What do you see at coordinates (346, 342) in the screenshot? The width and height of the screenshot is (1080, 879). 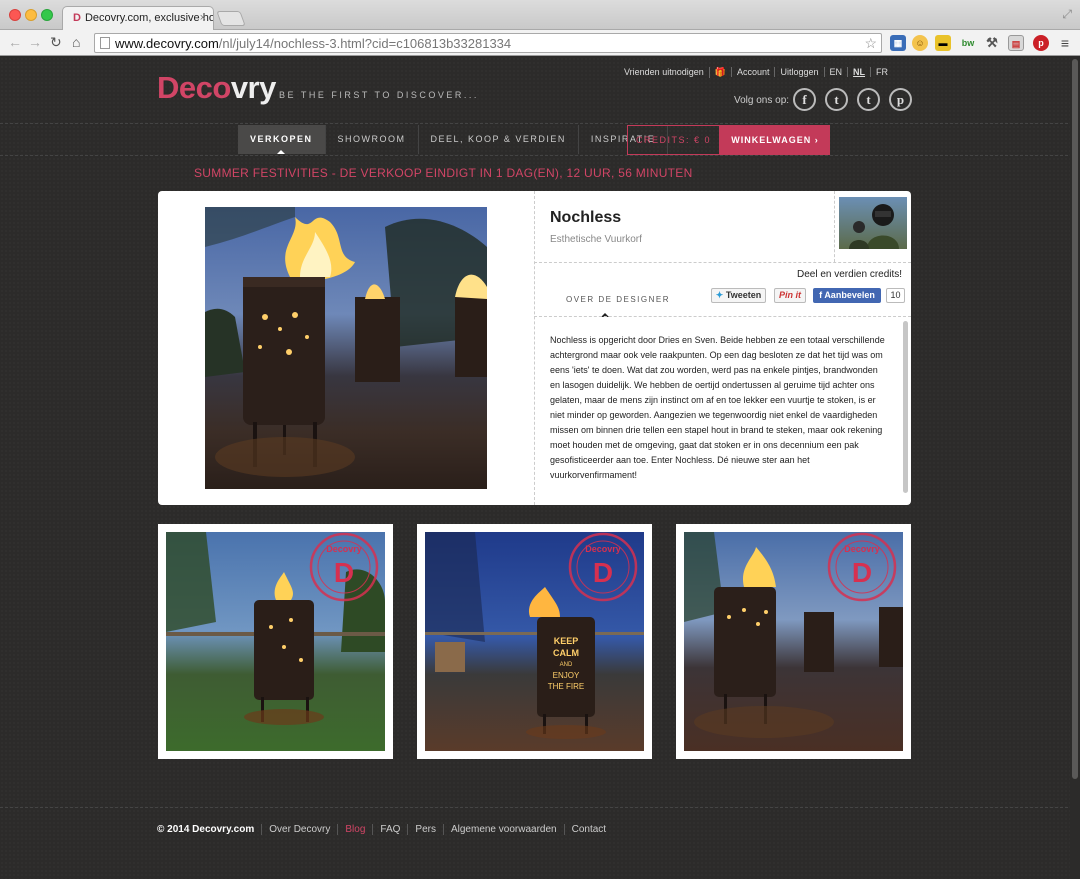 I see `fire-basket-illustration` at bounding box center [346, 342].